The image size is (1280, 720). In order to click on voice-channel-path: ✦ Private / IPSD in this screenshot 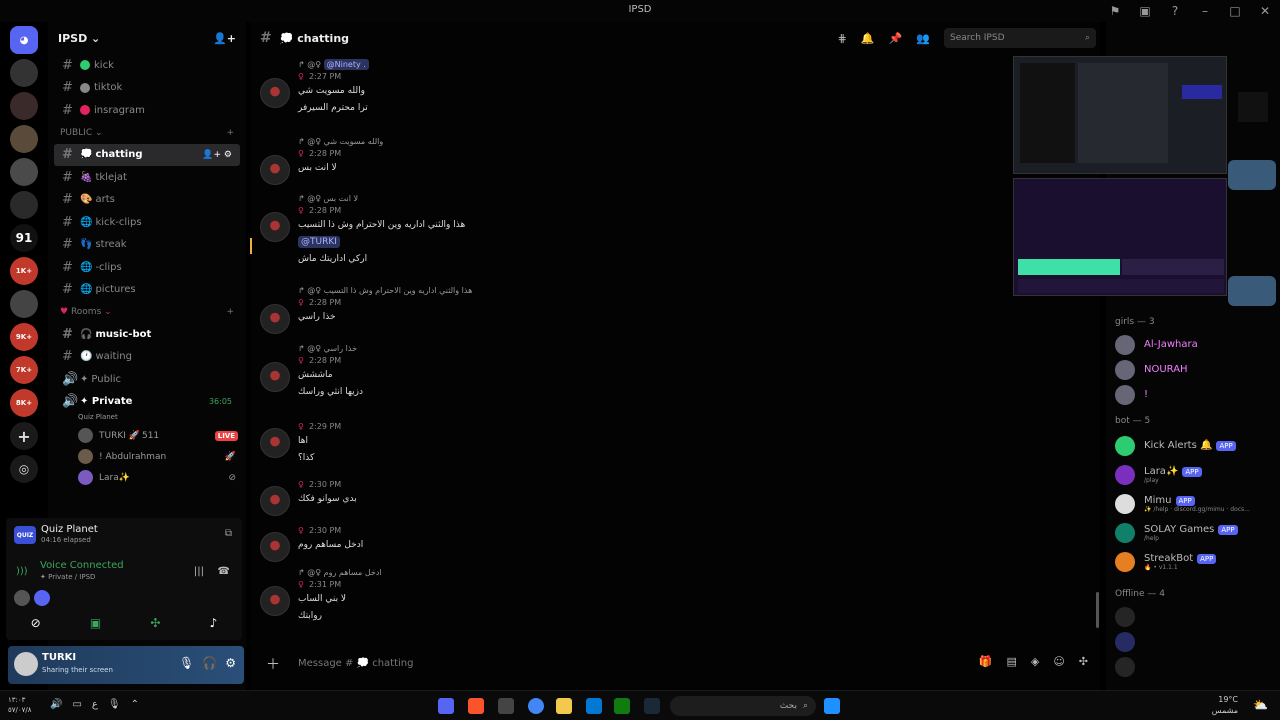, I will do `click(67, 577)`.